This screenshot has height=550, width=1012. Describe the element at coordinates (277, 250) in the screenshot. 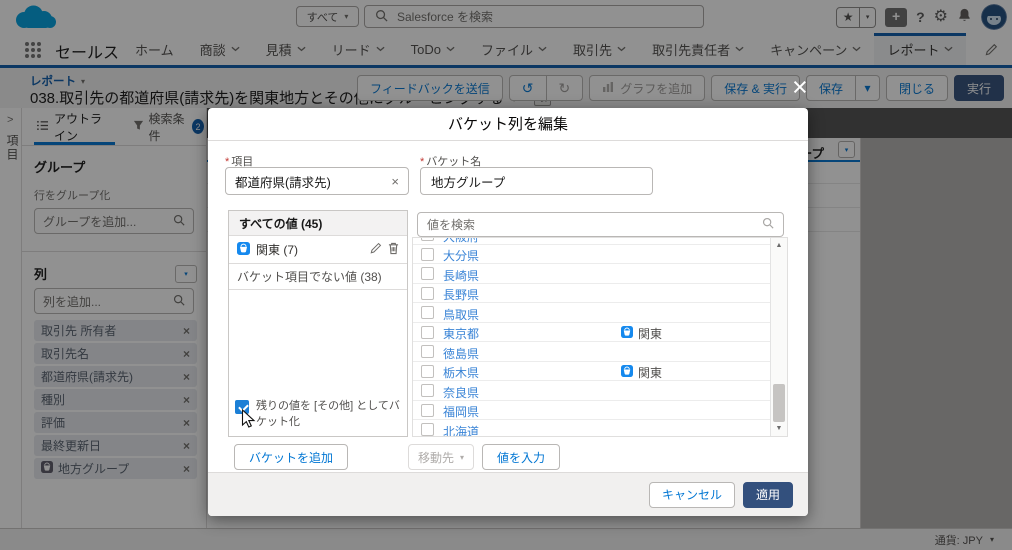

I see `bucket-row-label: 関東 (7)` at that location.